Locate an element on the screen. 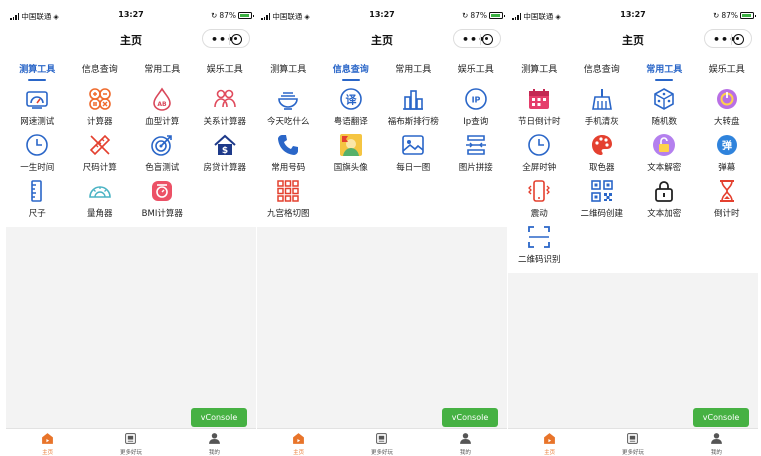 This screenshot has width=761, height=456. tool-item: 一生时间 is located at coordinates (37, 152).